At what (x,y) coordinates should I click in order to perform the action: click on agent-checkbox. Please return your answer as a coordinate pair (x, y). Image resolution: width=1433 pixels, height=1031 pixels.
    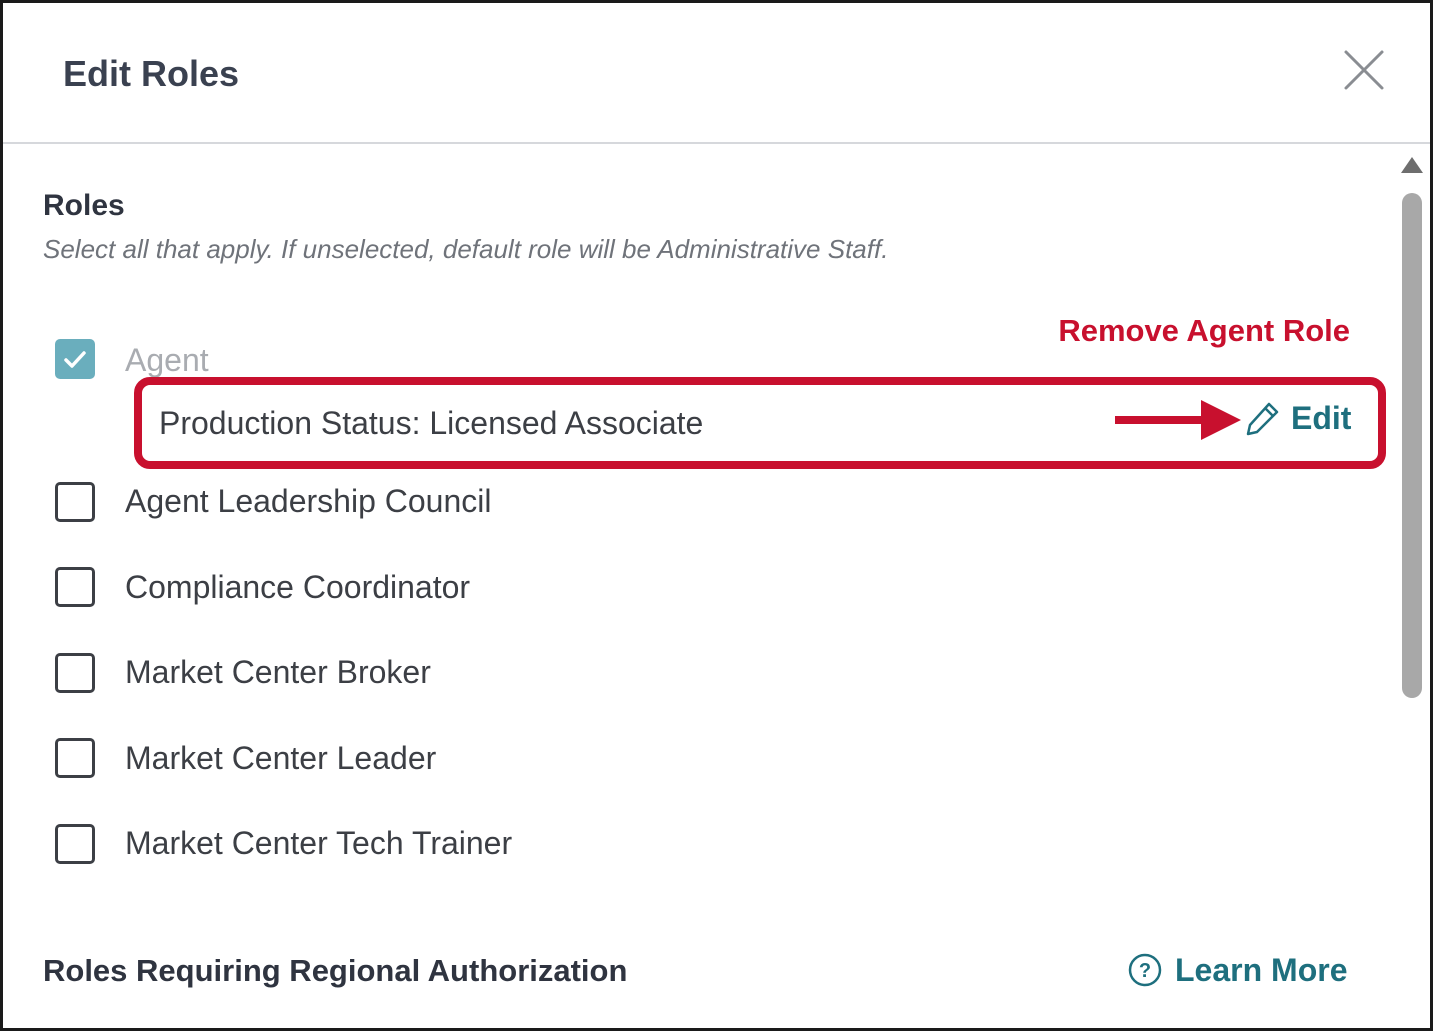
    Looking at the image, I should click on (75, 359).